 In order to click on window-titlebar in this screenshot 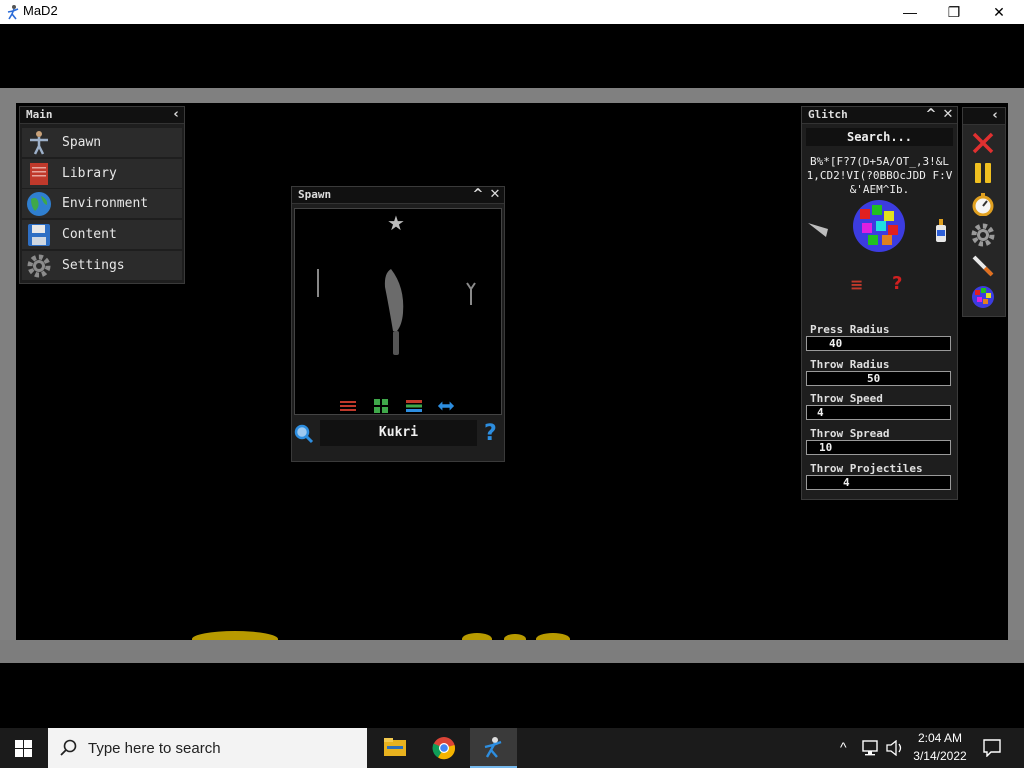, I will do `click(512, 12)`.